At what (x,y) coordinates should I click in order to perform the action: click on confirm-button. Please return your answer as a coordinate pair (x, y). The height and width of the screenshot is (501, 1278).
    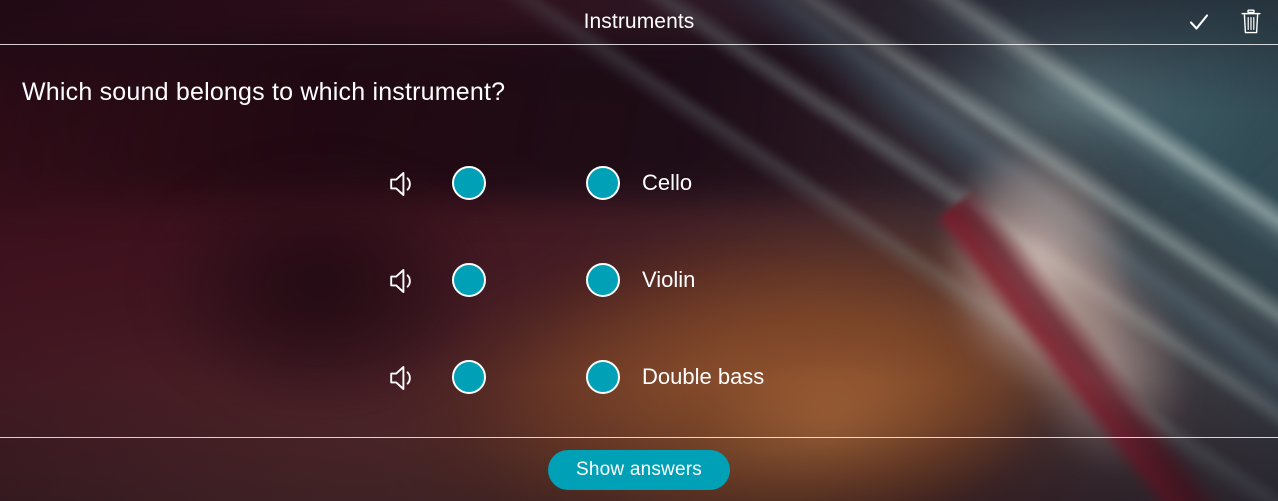
    Looking at the image, I should click on (1199, 22).